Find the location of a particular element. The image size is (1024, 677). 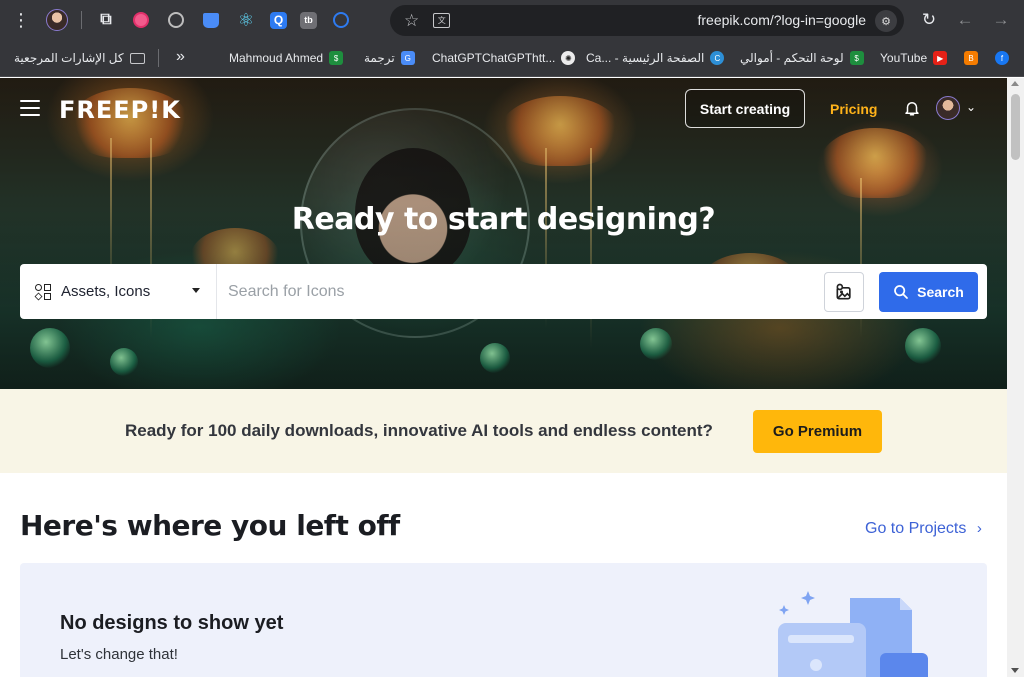

folder-icon is located at coordinates (137, 58).